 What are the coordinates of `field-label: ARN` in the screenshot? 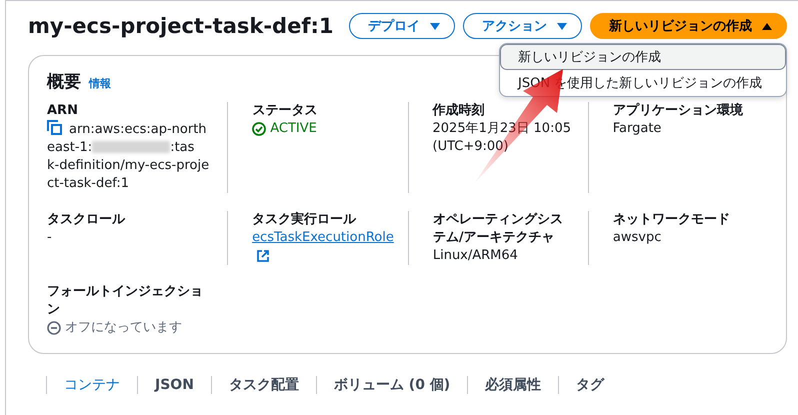 It's located at (63, 111).